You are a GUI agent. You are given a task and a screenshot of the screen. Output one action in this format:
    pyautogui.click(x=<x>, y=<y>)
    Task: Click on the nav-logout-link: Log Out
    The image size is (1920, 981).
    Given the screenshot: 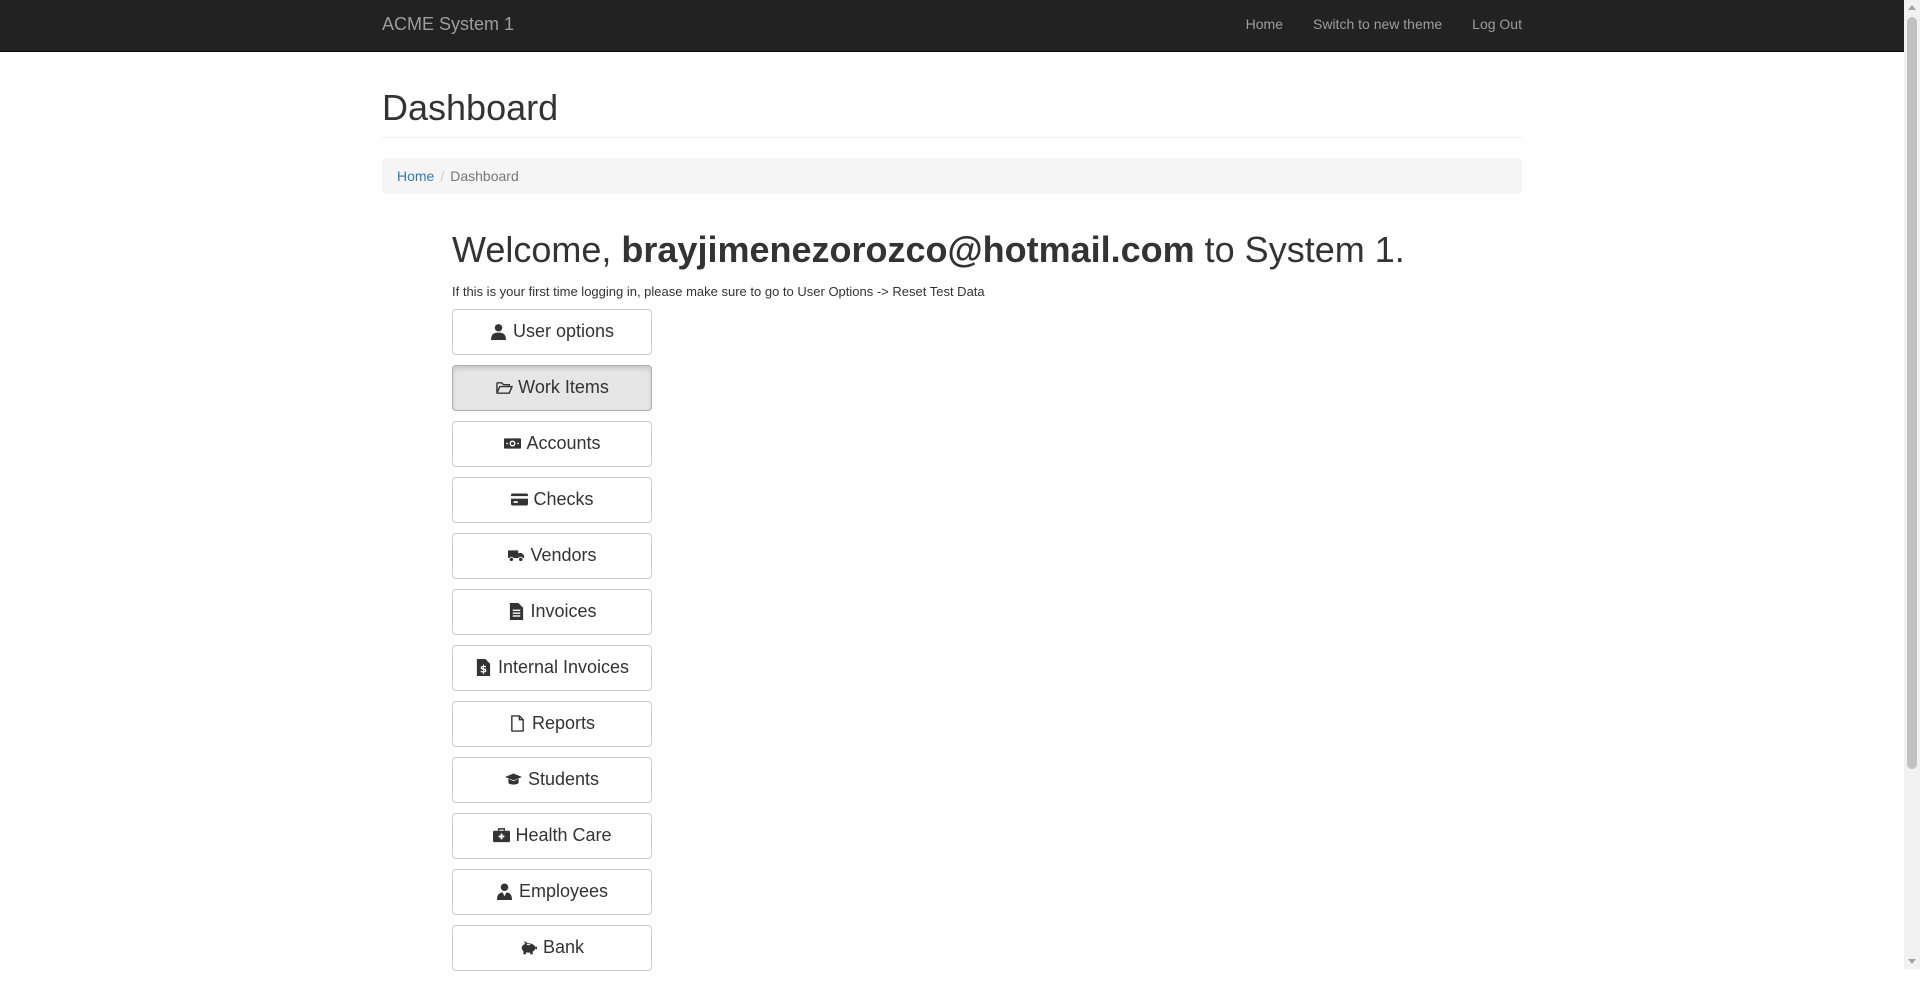 What is the action you would take?
    pyautogui.click(x=1497, y=24)
    